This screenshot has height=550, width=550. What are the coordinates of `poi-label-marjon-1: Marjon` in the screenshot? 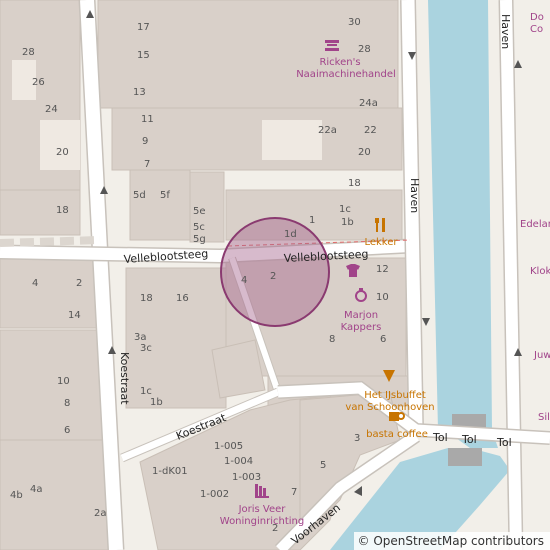 It's located at (361, 315).